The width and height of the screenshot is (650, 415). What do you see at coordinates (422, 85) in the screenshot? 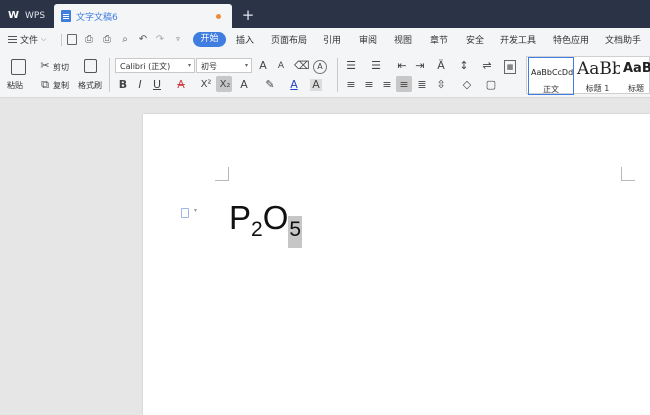
I see `distribute-icon: ≣` at bounding box center [422, 85].